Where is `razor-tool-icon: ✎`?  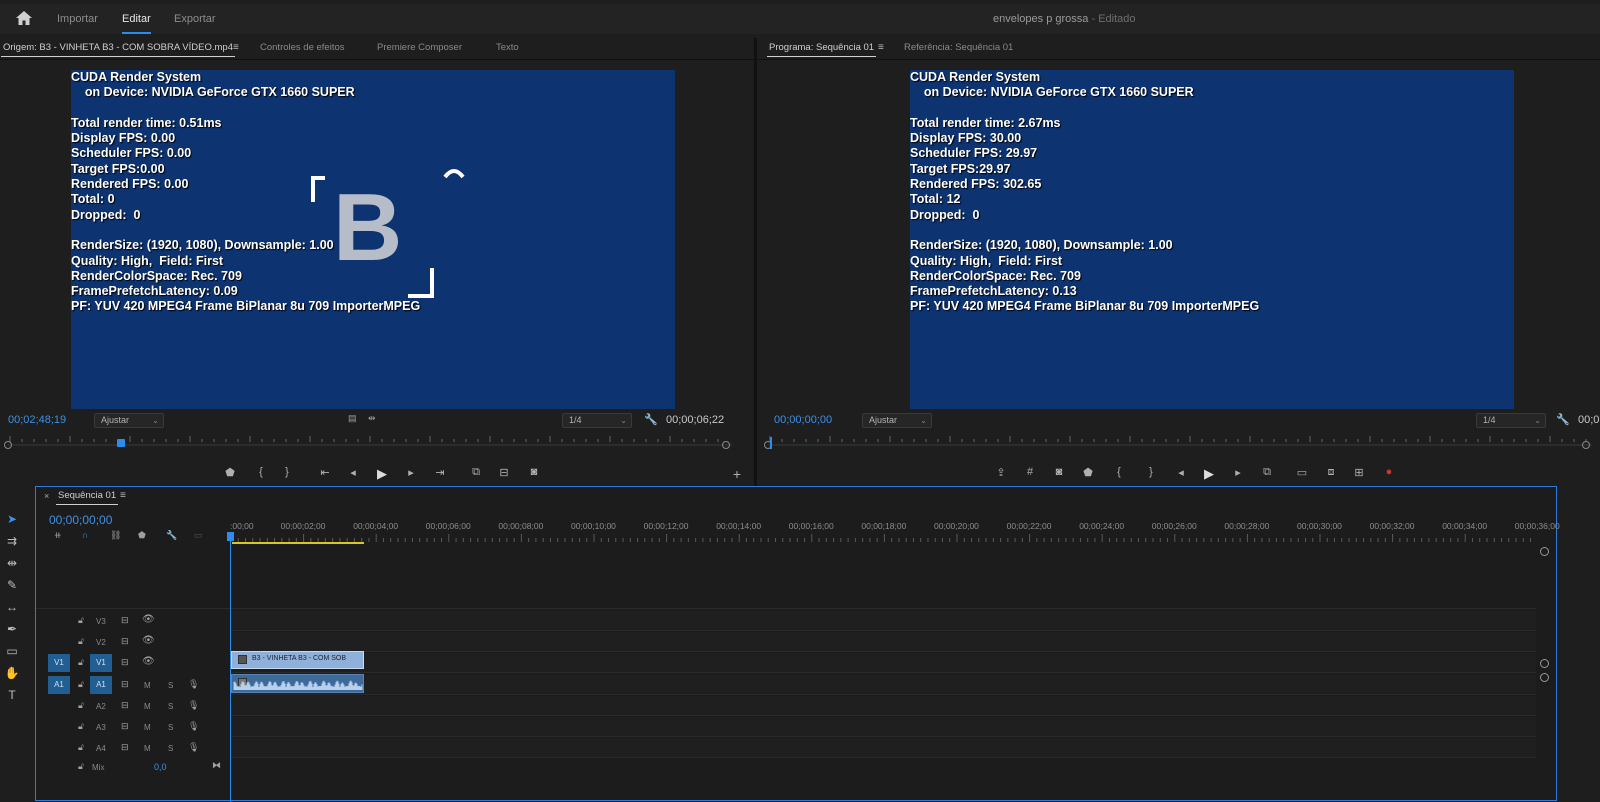 razor-tool-icon: ✎ is located at coordinates (12, 586).